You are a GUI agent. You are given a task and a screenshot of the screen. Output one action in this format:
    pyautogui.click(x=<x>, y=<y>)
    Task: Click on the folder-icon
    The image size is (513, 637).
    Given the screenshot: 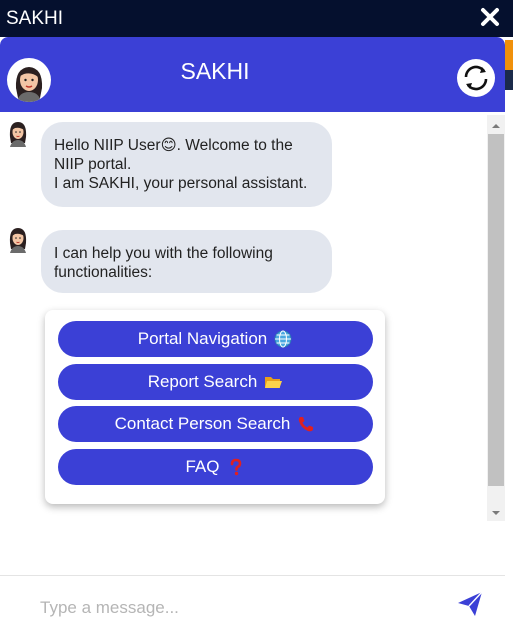 What is the action you would take?
    pyautogui.click(x=274, y=382)
    